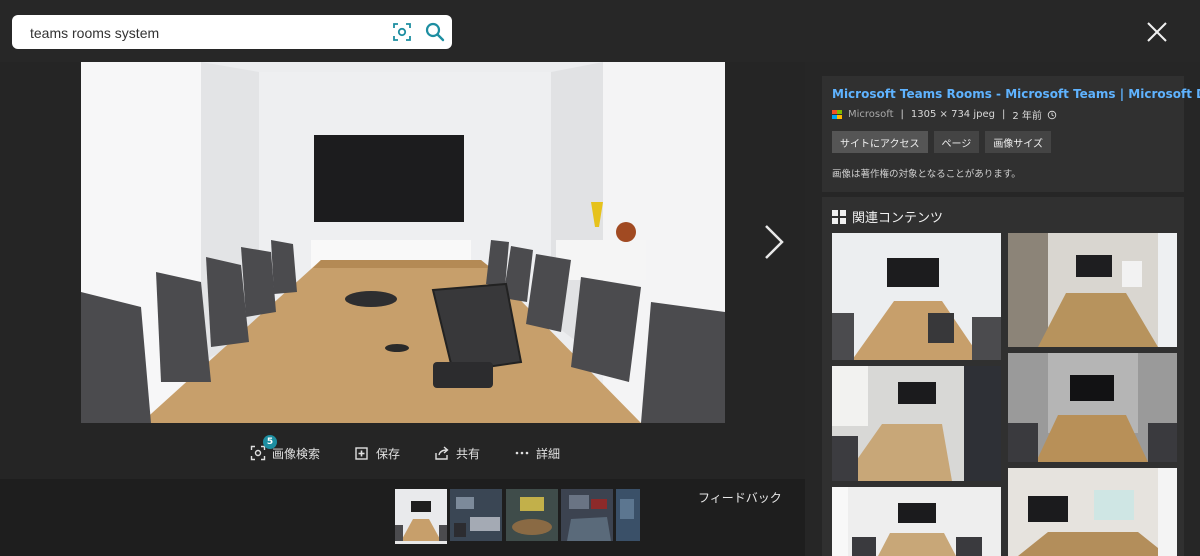  Describe the element at coordinates (442, 453) in the screenshot. I see `share-icon` at that location.